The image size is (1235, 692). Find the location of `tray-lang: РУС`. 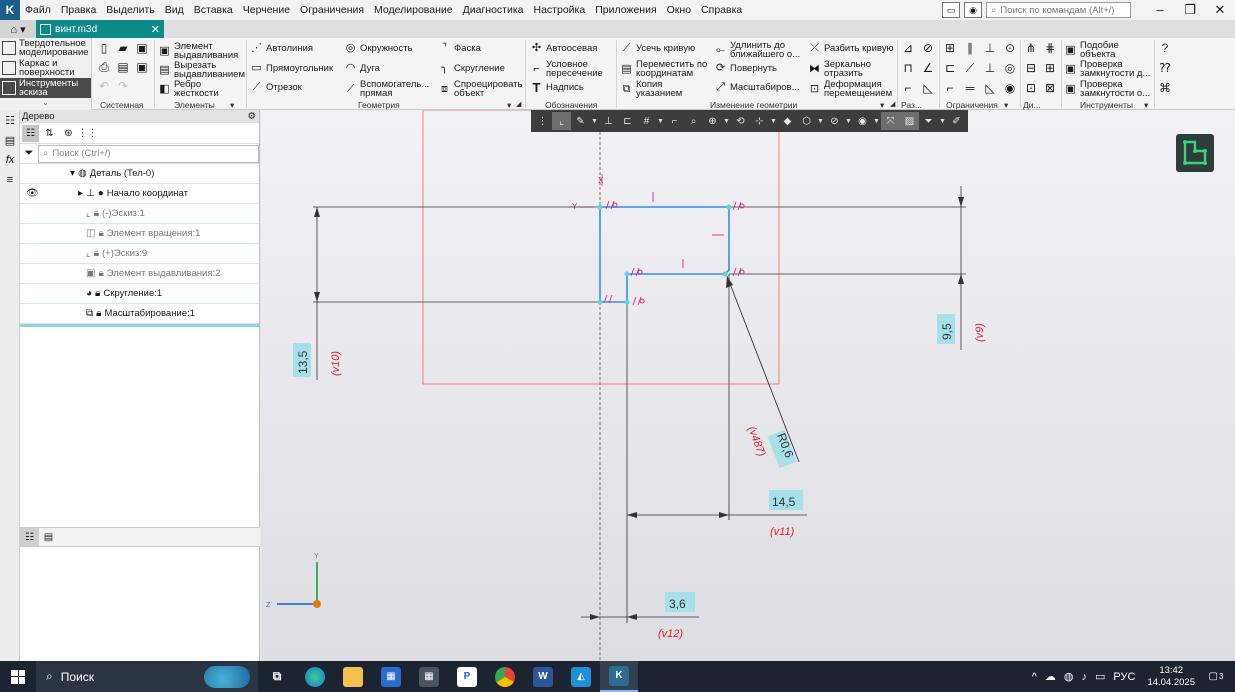

tray-lang: РУС is located at coordinates (1124, 677).